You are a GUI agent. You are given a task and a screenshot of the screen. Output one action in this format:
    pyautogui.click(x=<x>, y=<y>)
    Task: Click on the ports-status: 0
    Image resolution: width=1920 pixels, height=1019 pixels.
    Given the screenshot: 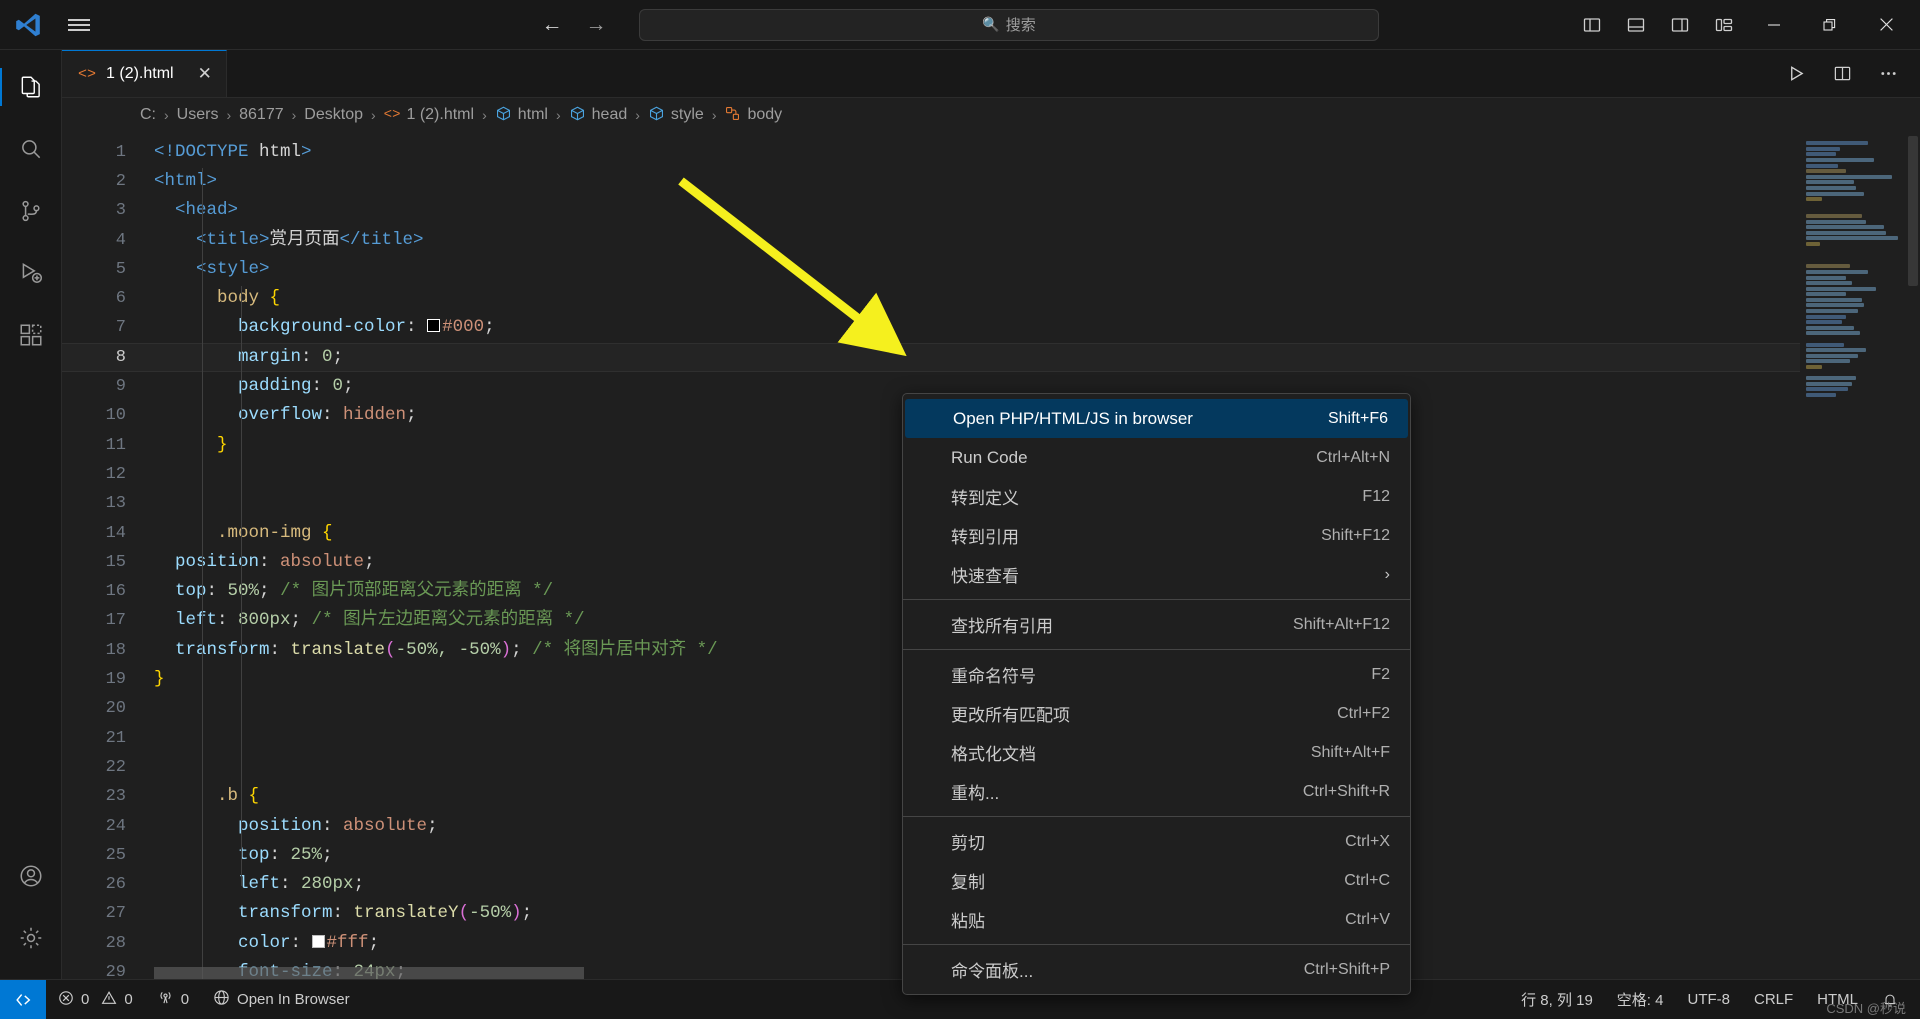 What is the action you would take?
    pyautogui.click(x=173, y=999)
    